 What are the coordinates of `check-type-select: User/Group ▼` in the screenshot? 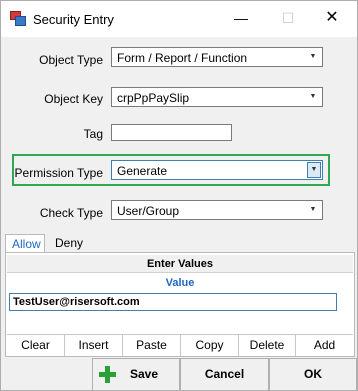 It's located at (217, 210).